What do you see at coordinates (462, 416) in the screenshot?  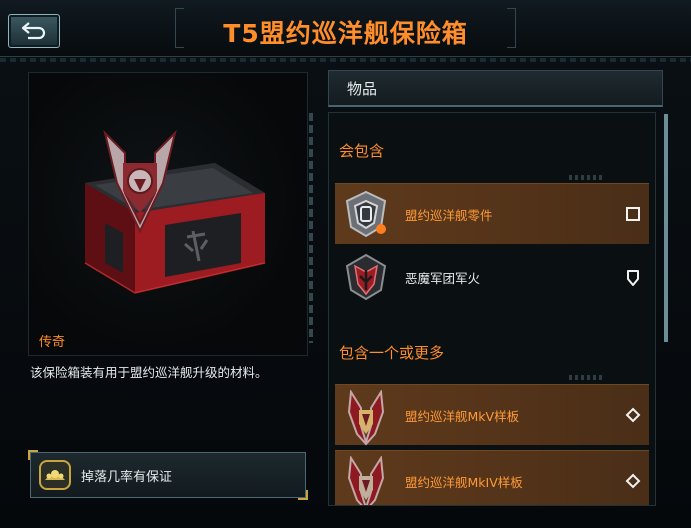 I see `list-item-label: 盟约巡洋舰MkV样板` at bounding box center [462, 416].